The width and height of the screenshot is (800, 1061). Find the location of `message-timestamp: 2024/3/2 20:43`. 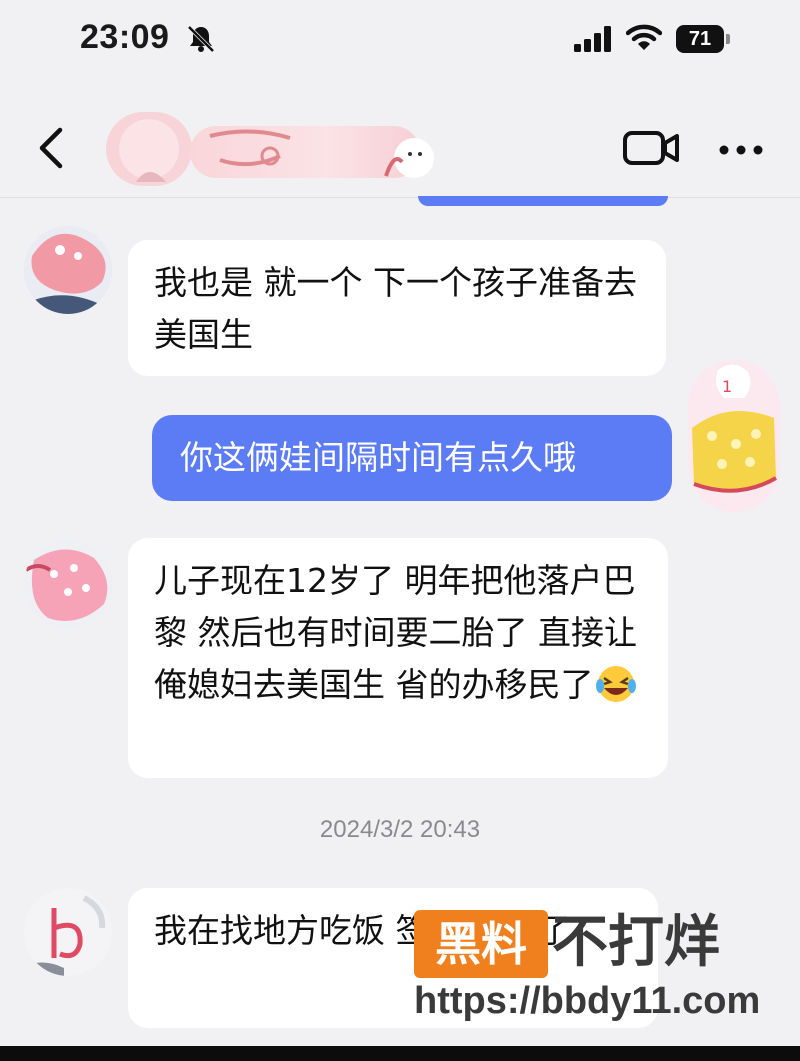

message-timestamp: 2024/3/2 20:43 is located at coordinates (400, 829).